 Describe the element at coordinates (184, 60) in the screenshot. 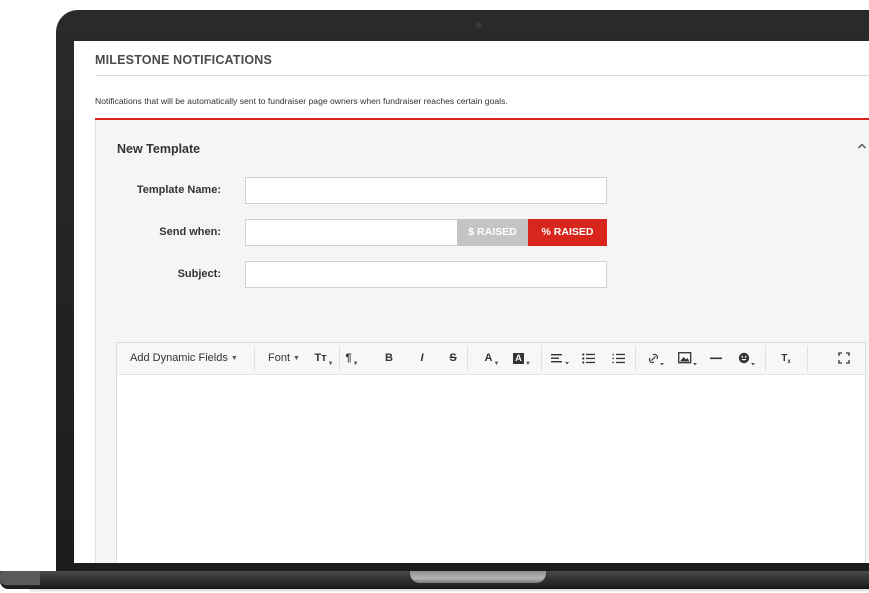

I see `section-title: MILESTONE NOTIFICATIONS` at that location.